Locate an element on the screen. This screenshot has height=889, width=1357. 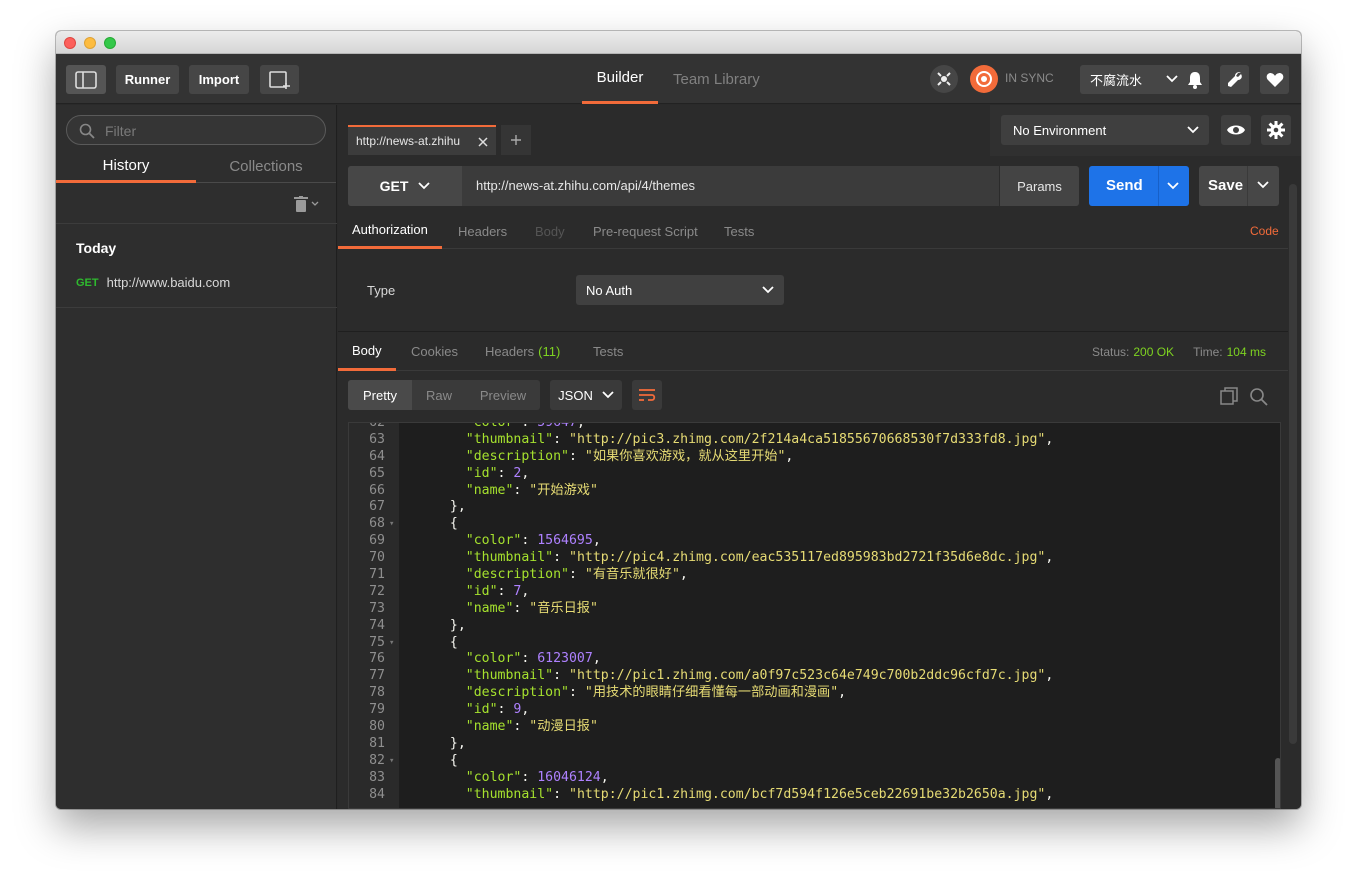
tab-response-tests: Tests is located at coordinates (608, 351).